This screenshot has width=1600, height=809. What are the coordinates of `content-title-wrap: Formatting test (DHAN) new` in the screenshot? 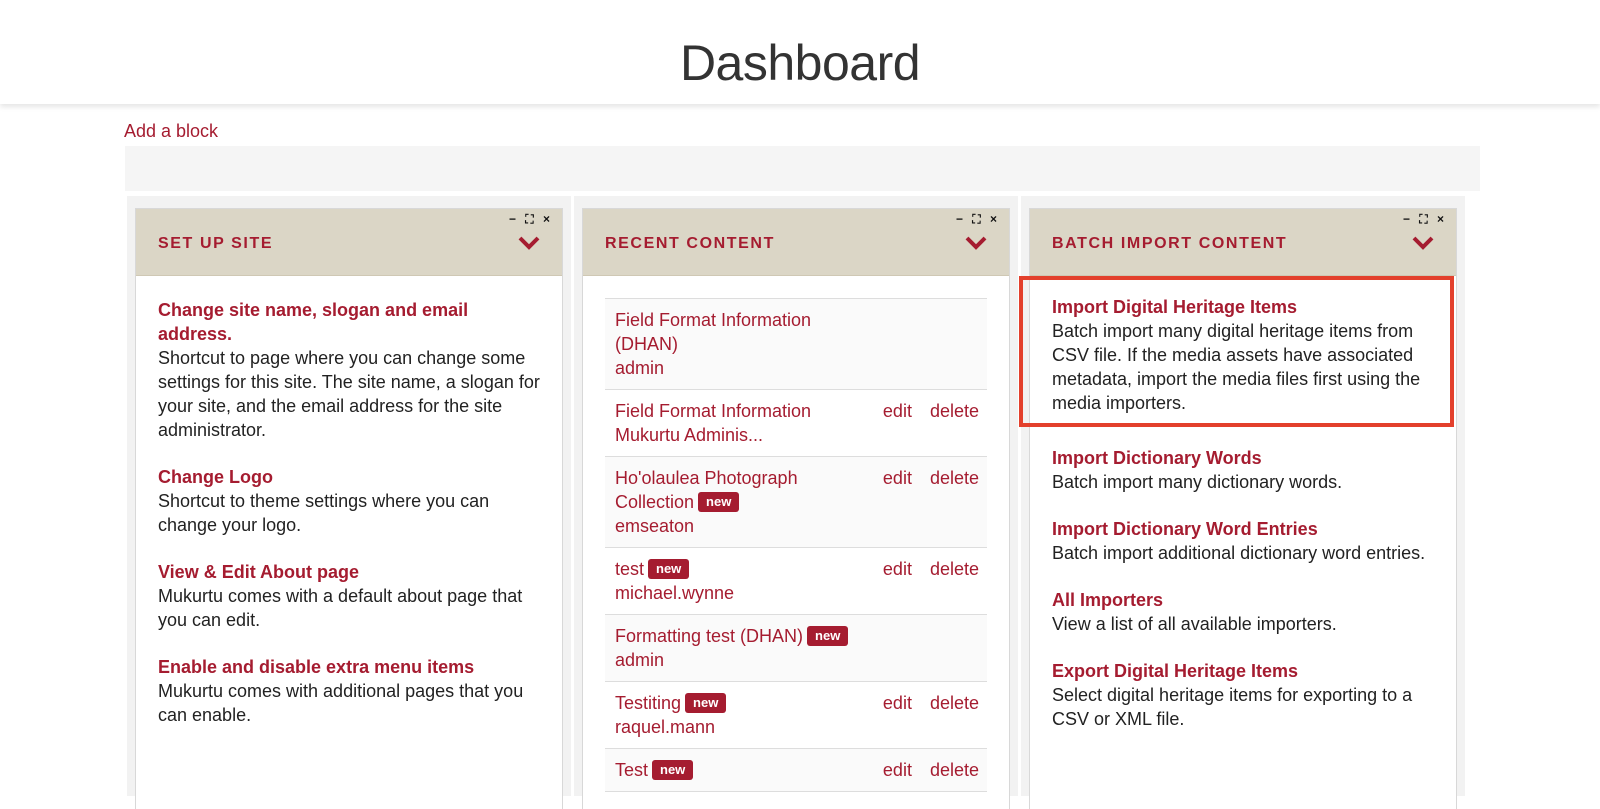 It's located at (735, 636).